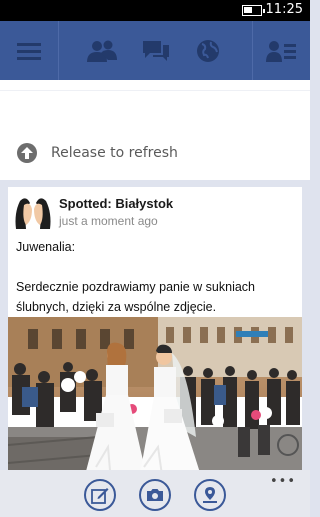  I want to click on refresh-label: Release to refresh, so click(114, 153).